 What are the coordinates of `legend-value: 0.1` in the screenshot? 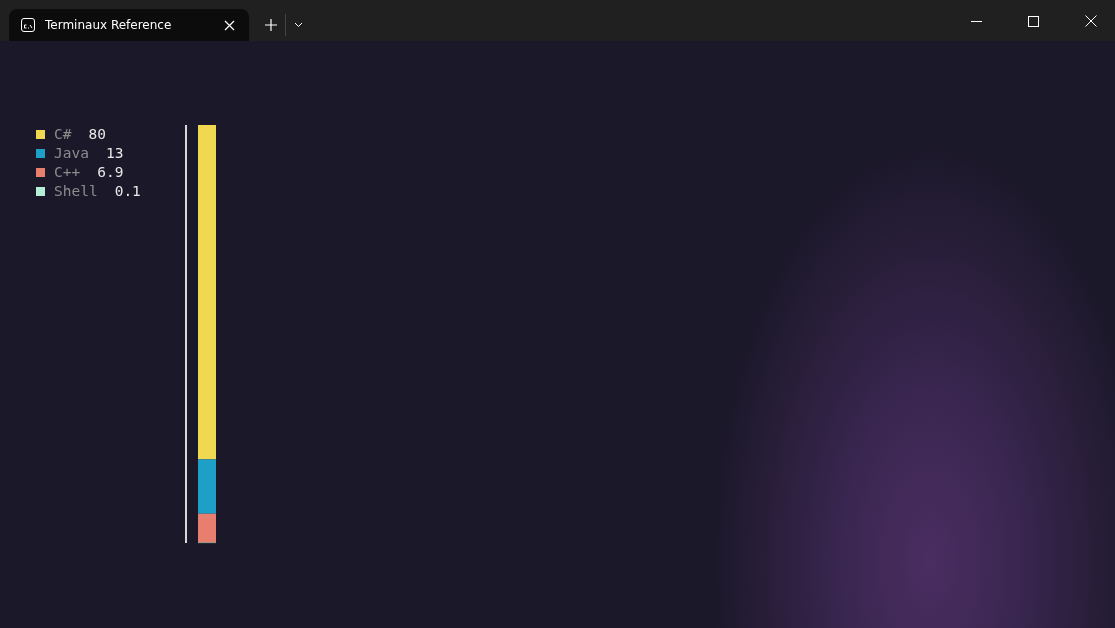 It's located at (127, 191).